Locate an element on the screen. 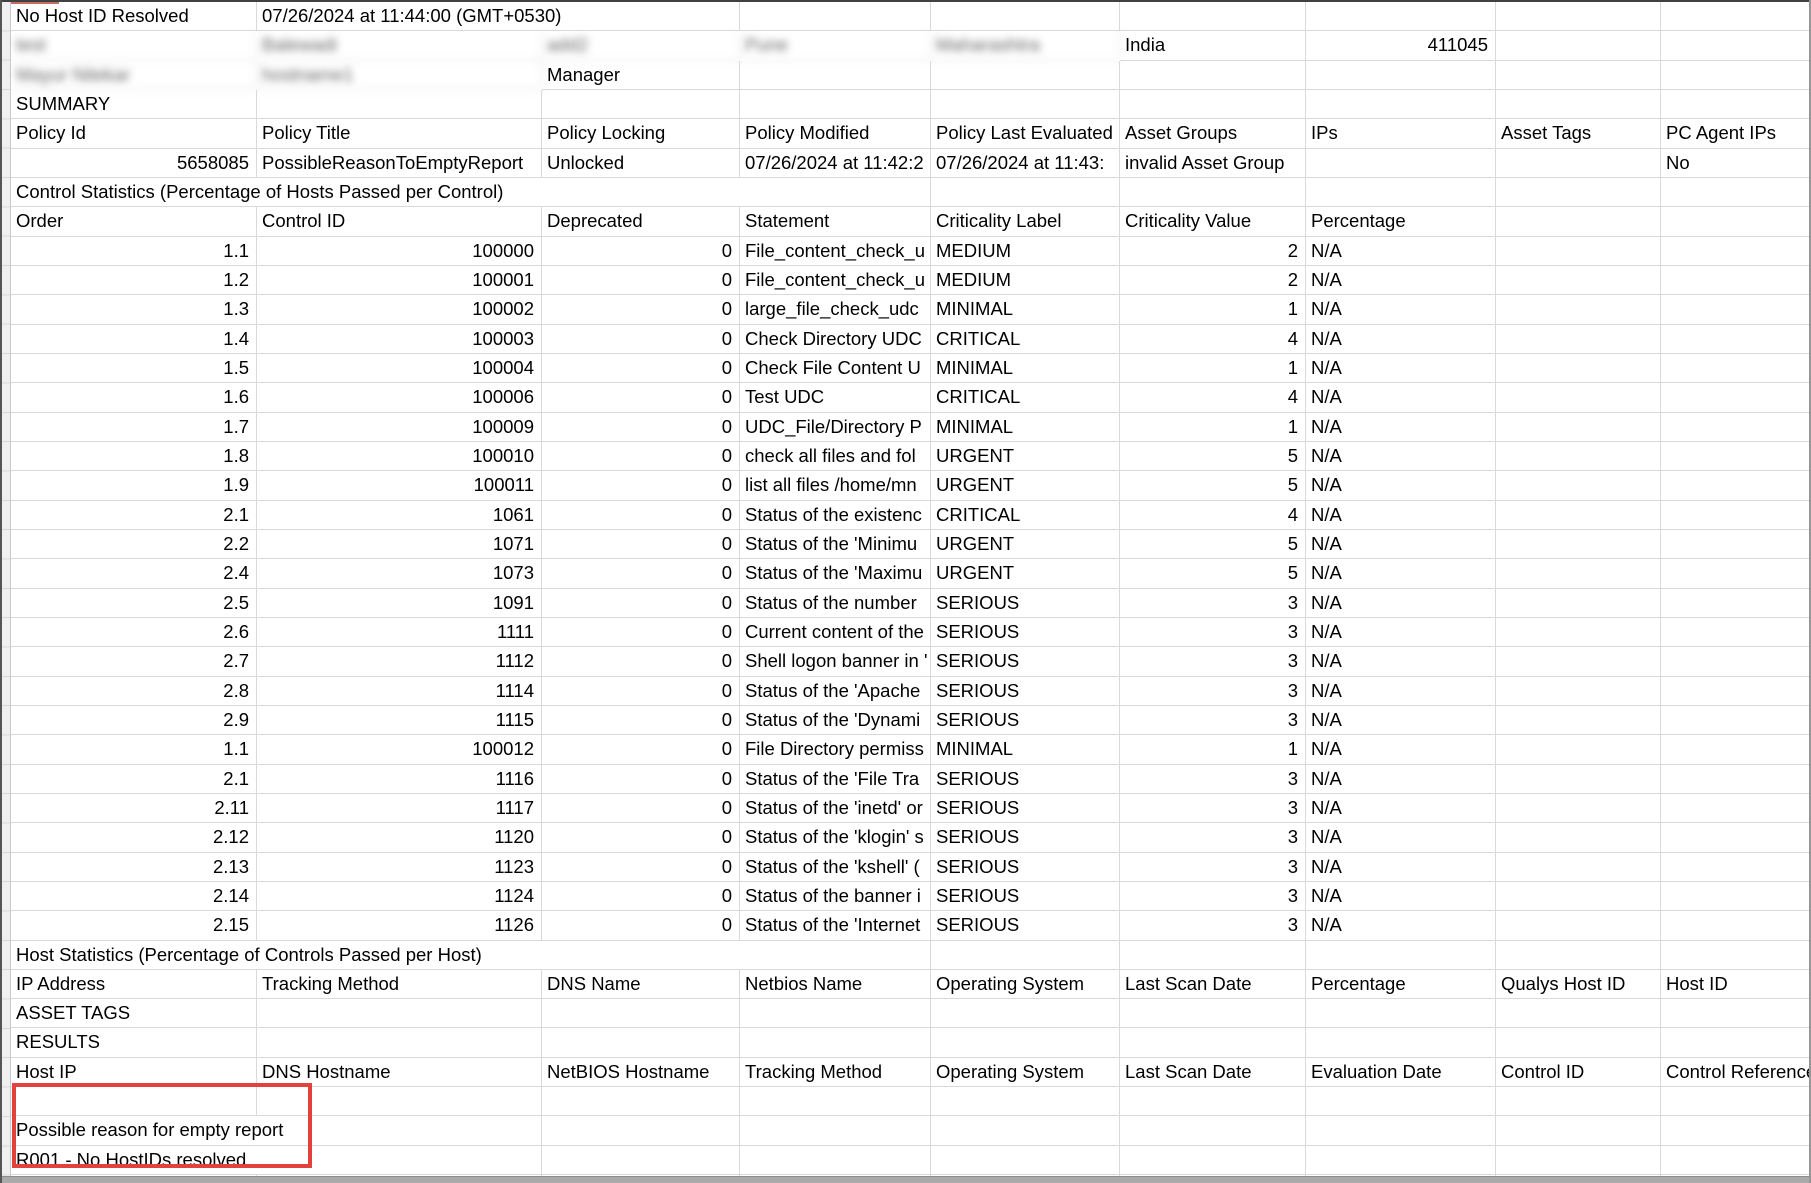 The image size is (1811, 1183). sheet-cell: 100001 is located at coordinates (399, 280).